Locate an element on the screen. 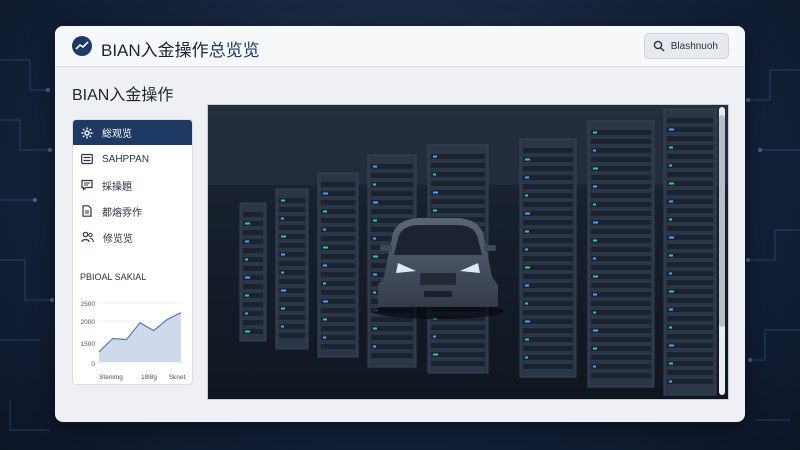 This screenshot has width=800, height=450. x-tick-label: Stenimg is located at coordinates (111, 377).